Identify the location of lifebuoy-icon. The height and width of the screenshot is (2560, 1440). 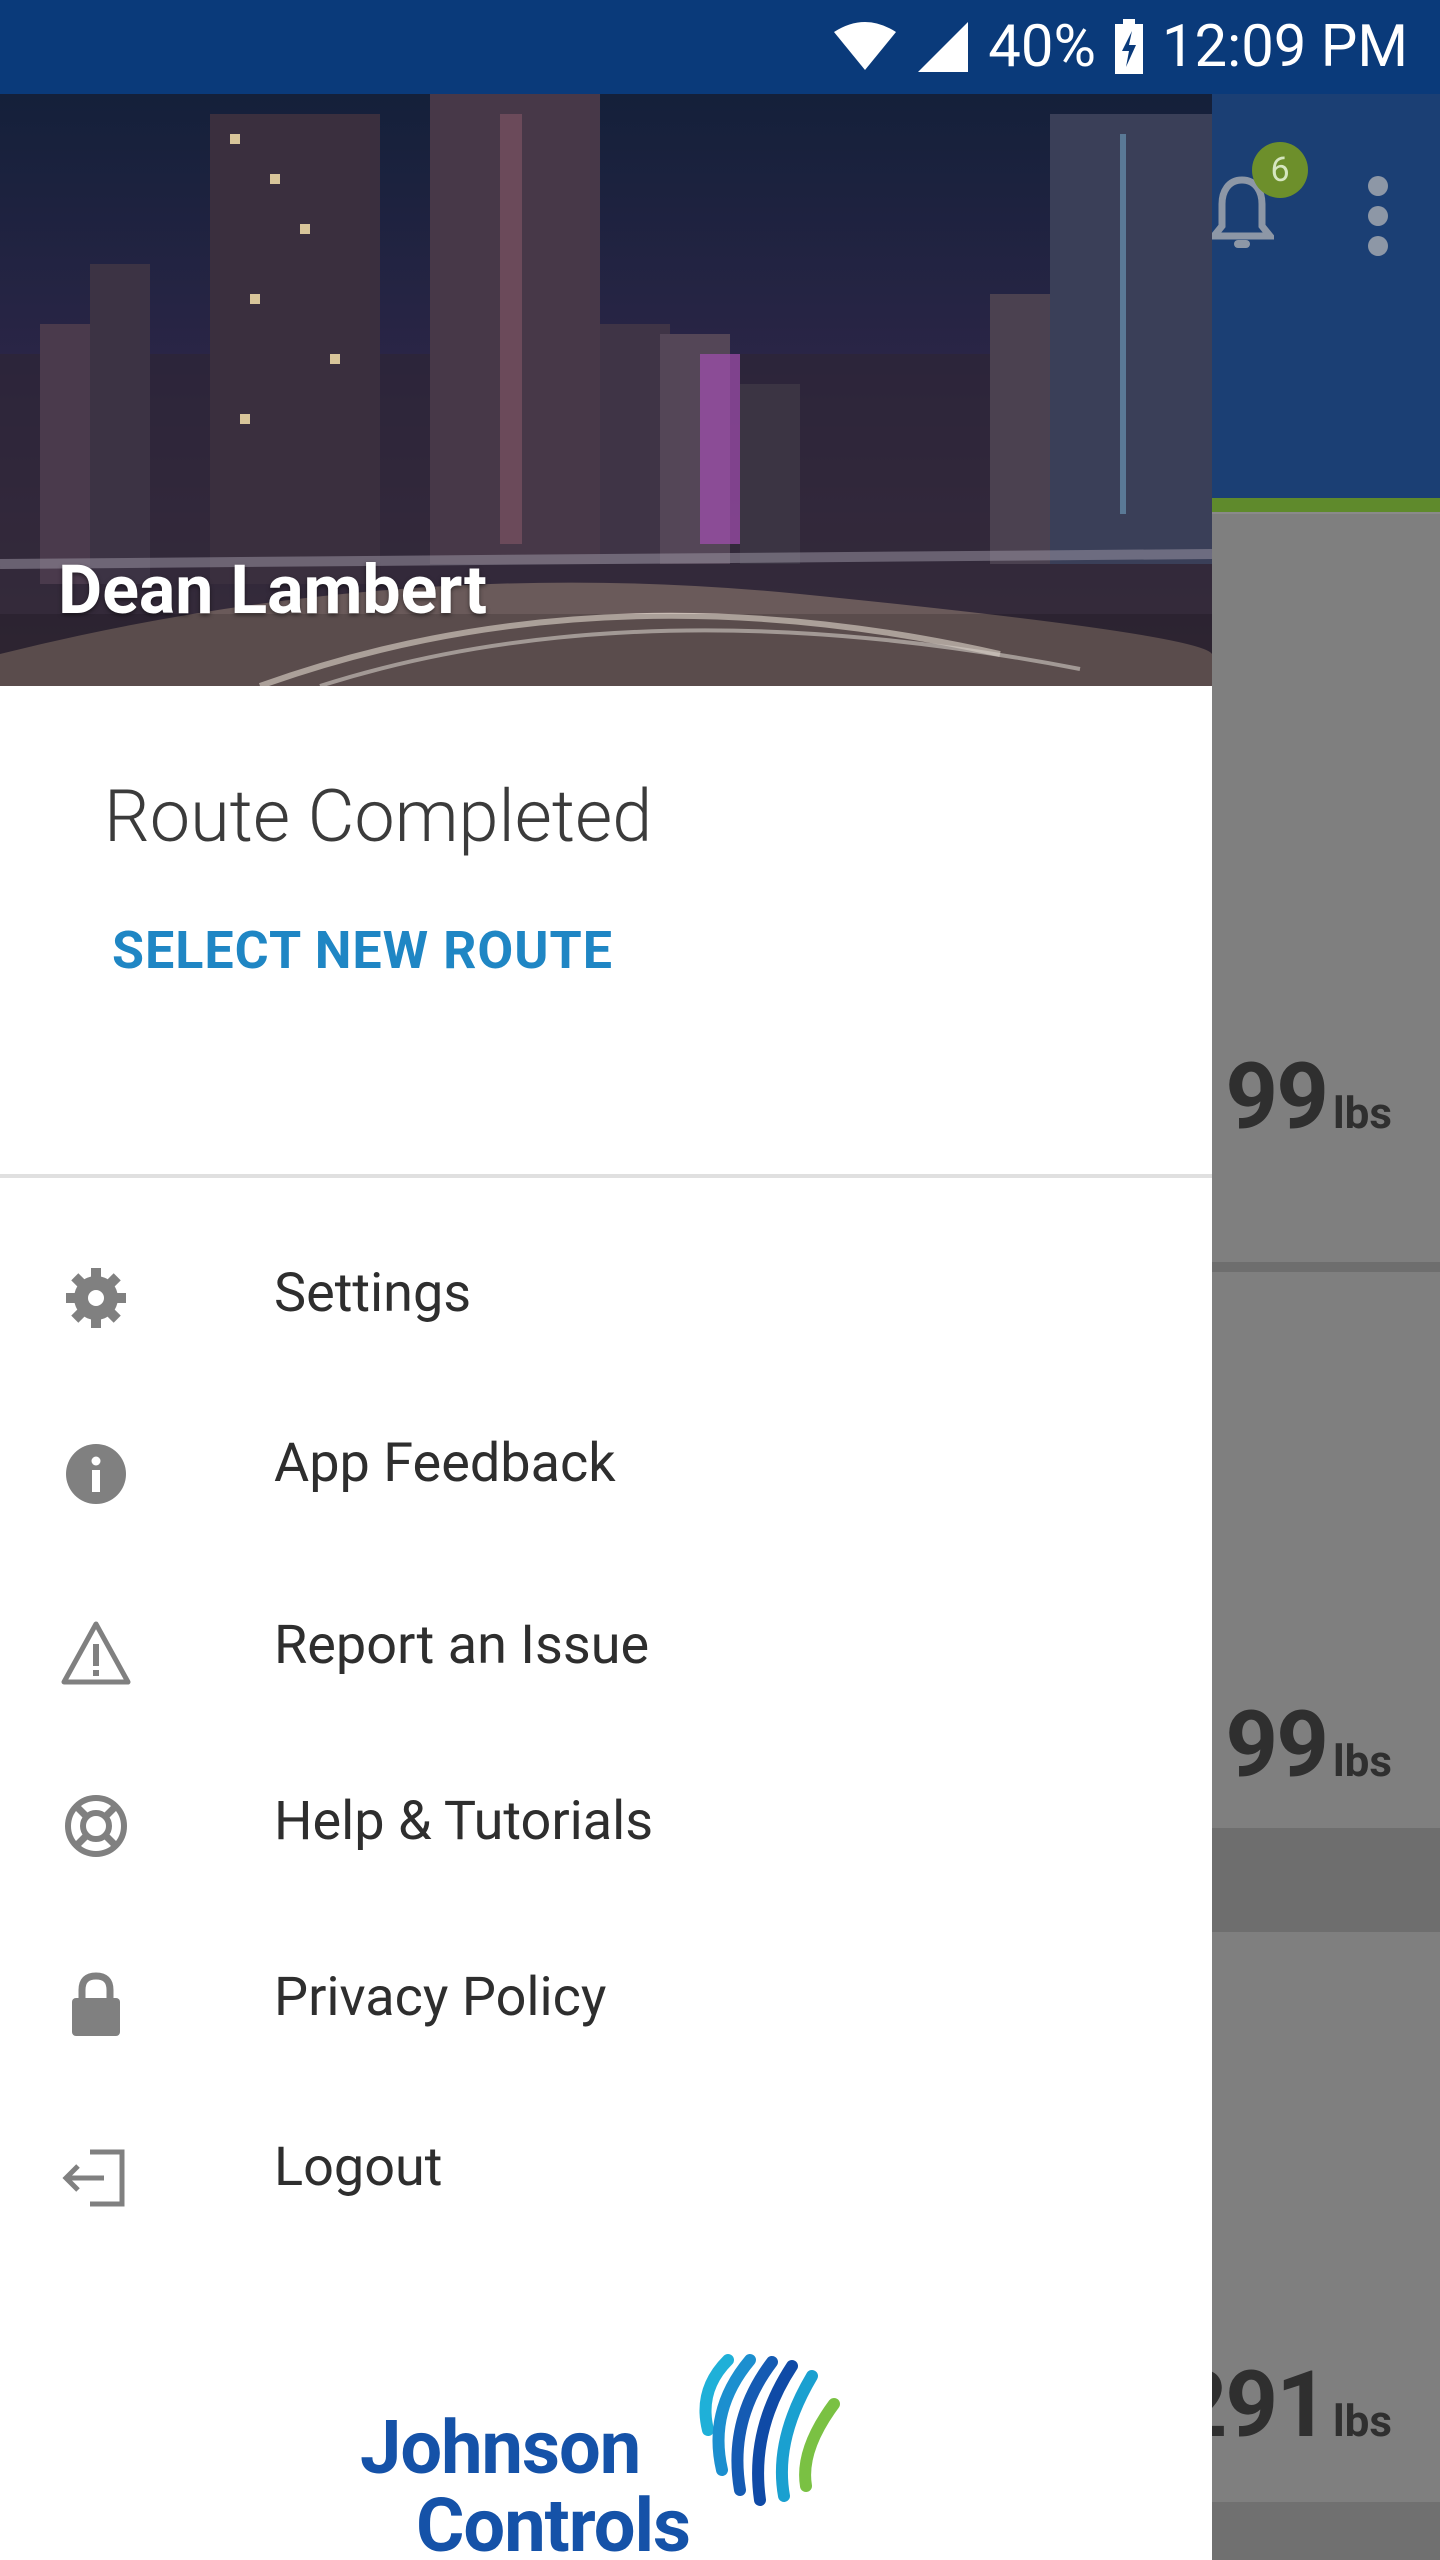
(96, 1826).